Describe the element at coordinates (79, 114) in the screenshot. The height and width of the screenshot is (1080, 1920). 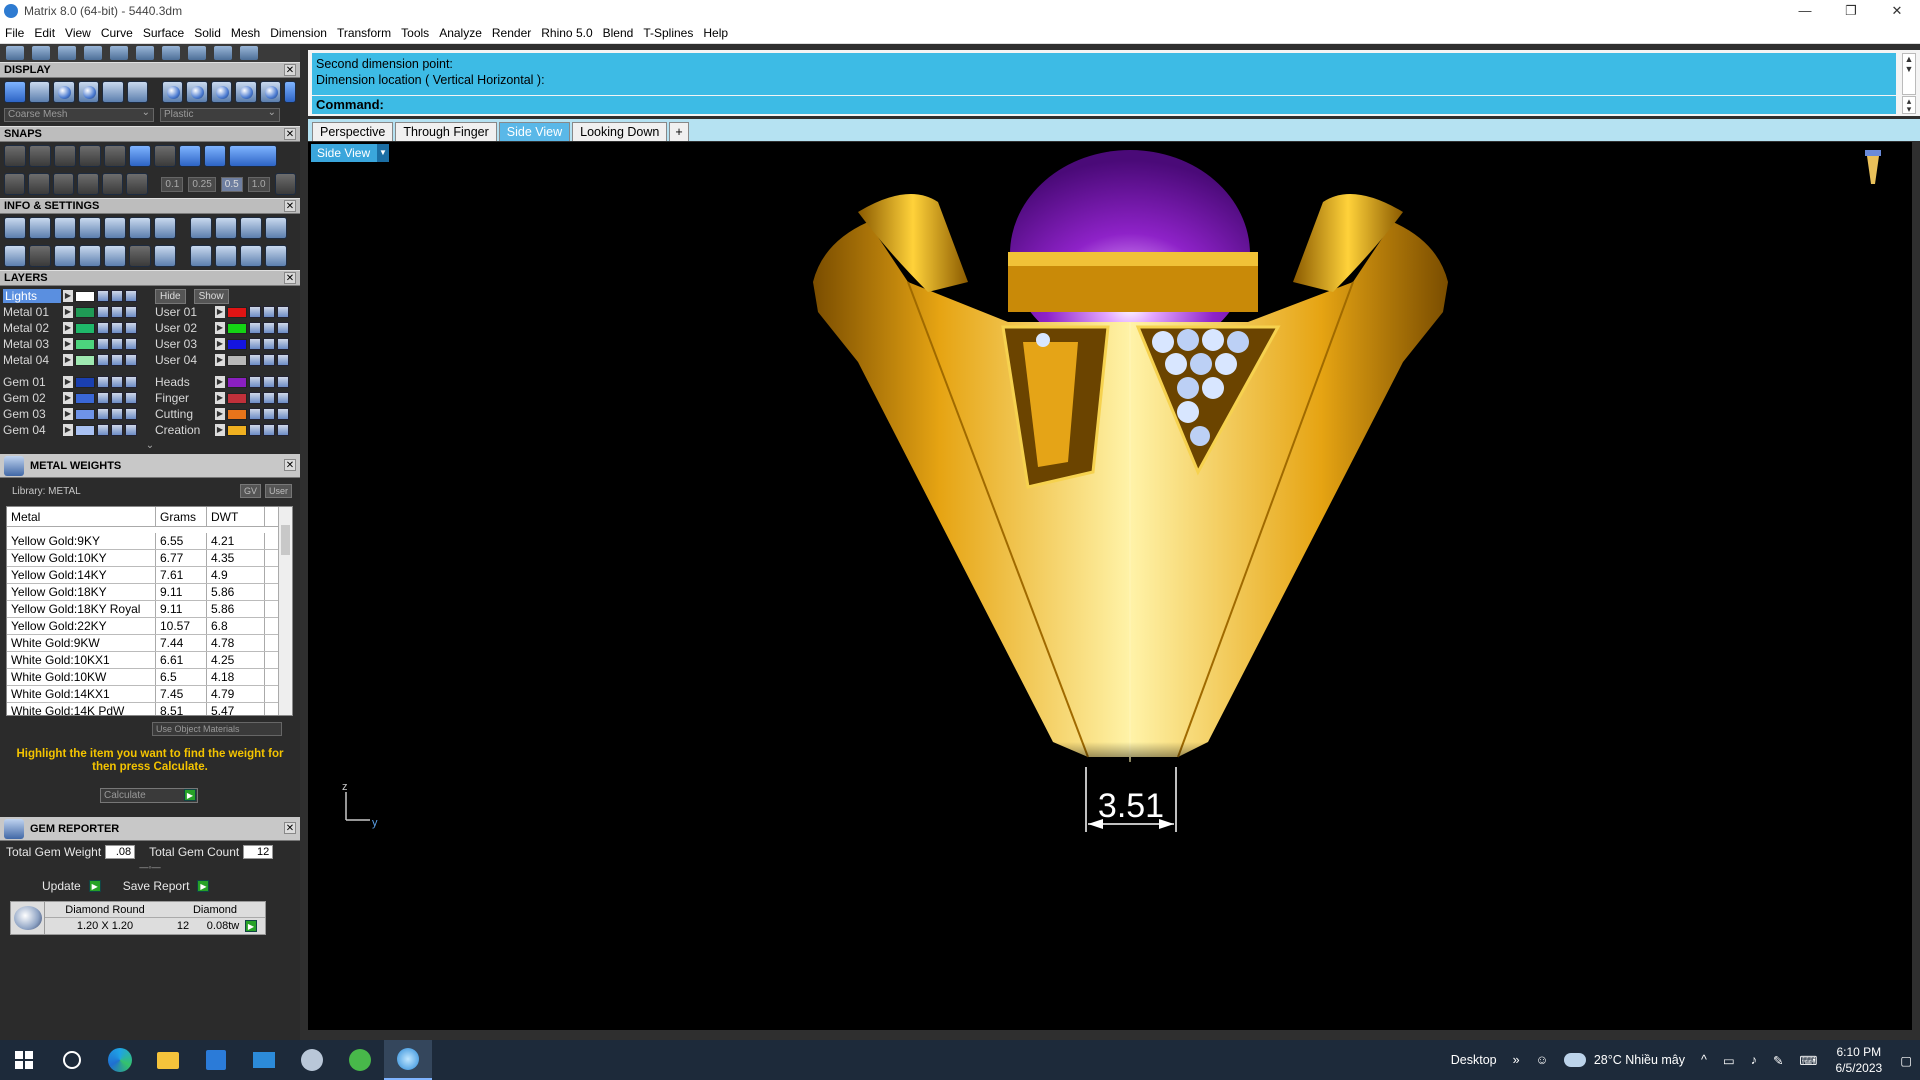
I see `mesh-dropdown: Coarse Mesh` at that location.